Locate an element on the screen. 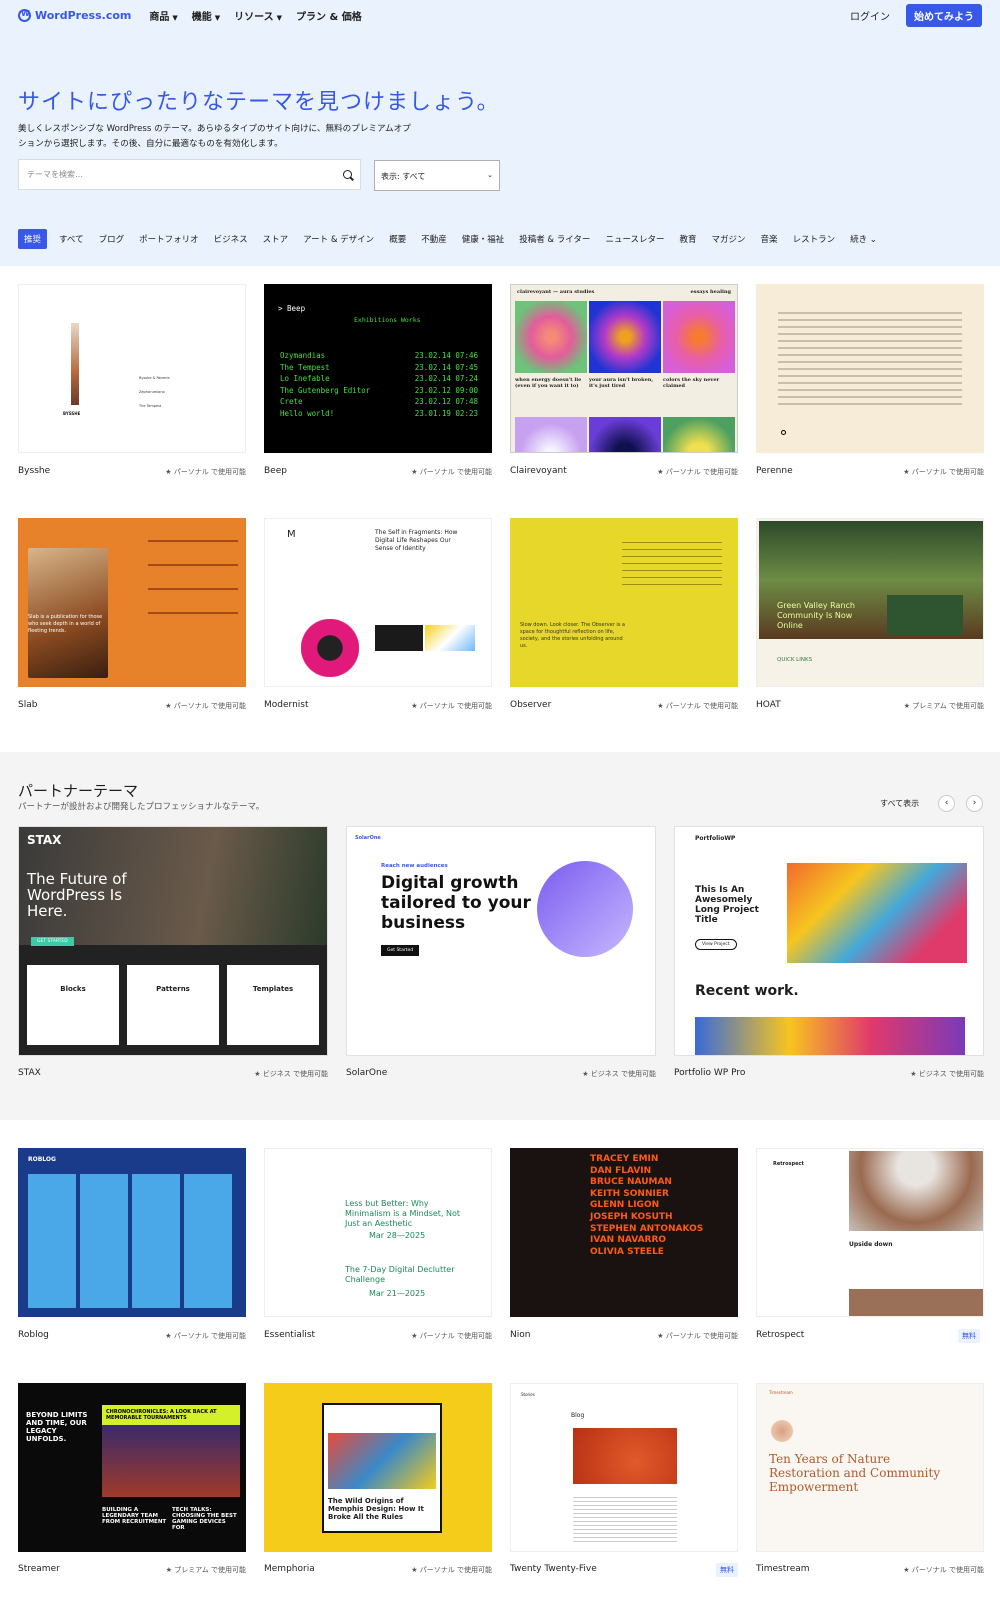 This screenshot has height=1597, width=1000. category-tab-about: 概要 is located at coordinates (397, 239).